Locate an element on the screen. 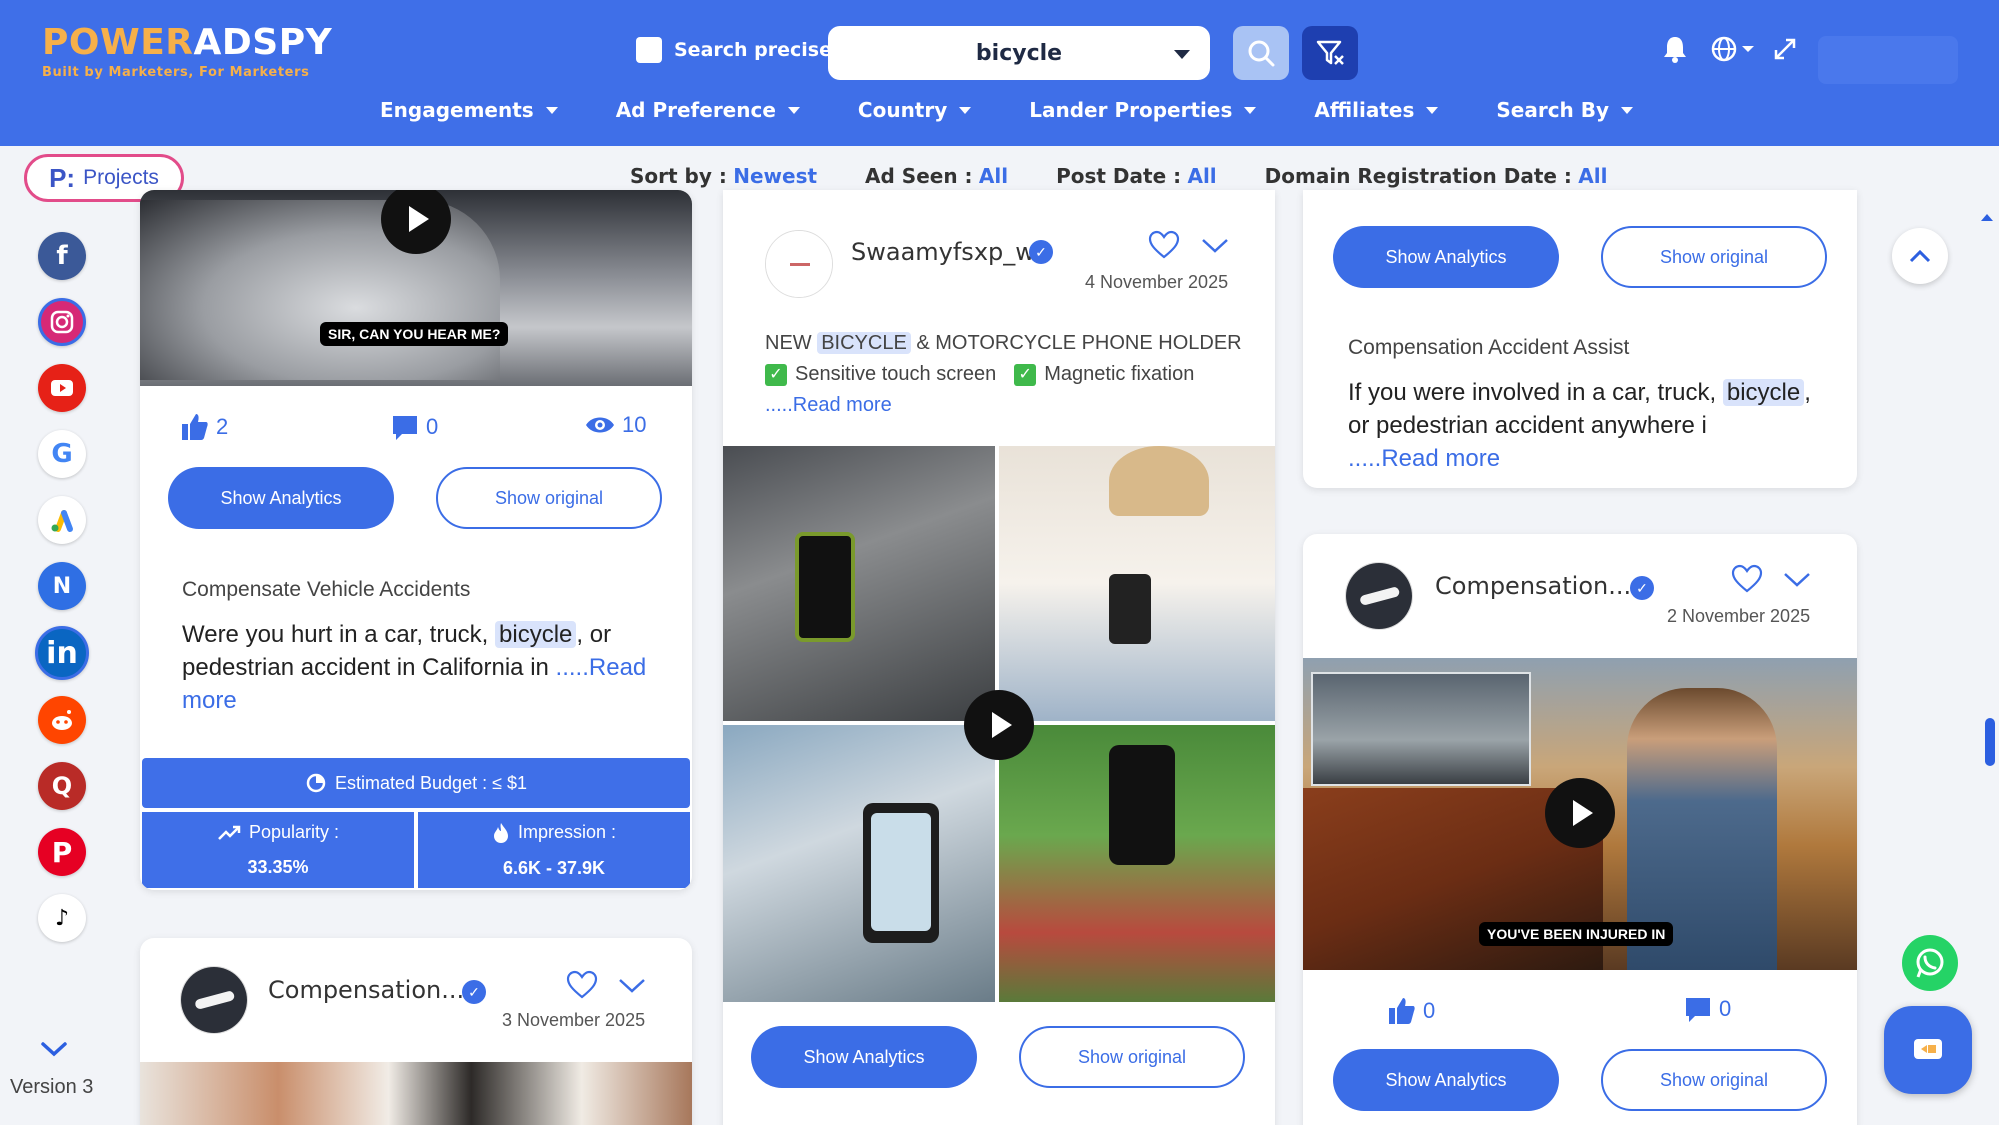  ad-seen-filter: Ad Seen : All is located at coordinates (936, 176).